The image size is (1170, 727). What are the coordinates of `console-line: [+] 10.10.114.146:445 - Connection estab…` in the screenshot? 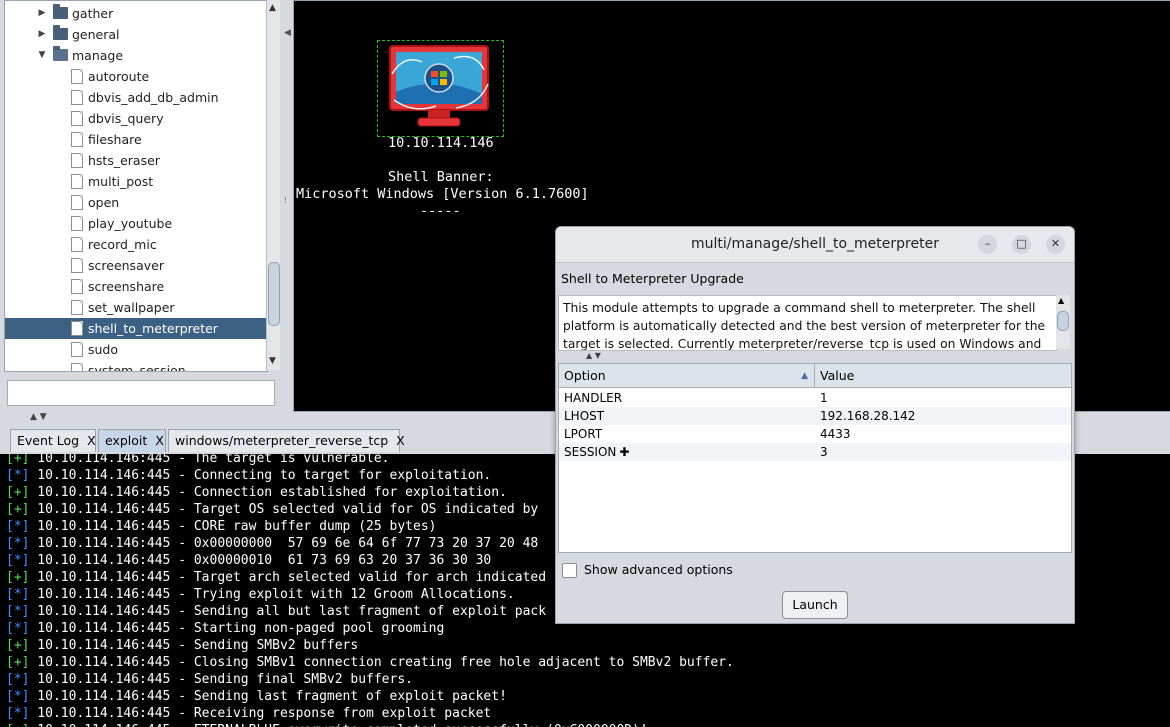 It's located at (256, 492).